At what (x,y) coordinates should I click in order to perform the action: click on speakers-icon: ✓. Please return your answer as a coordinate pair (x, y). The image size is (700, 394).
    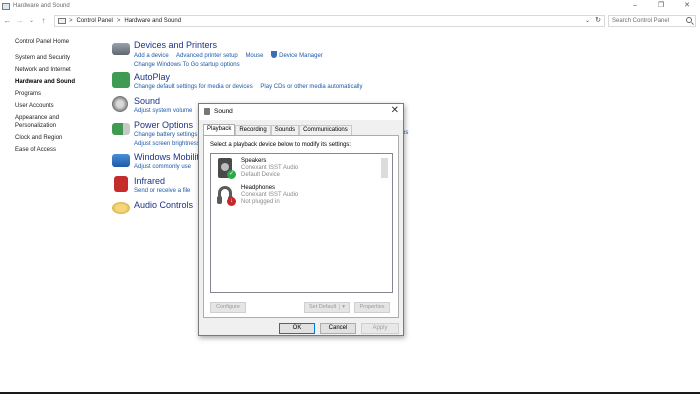
    Looking at the image, I should click on (226, 168).